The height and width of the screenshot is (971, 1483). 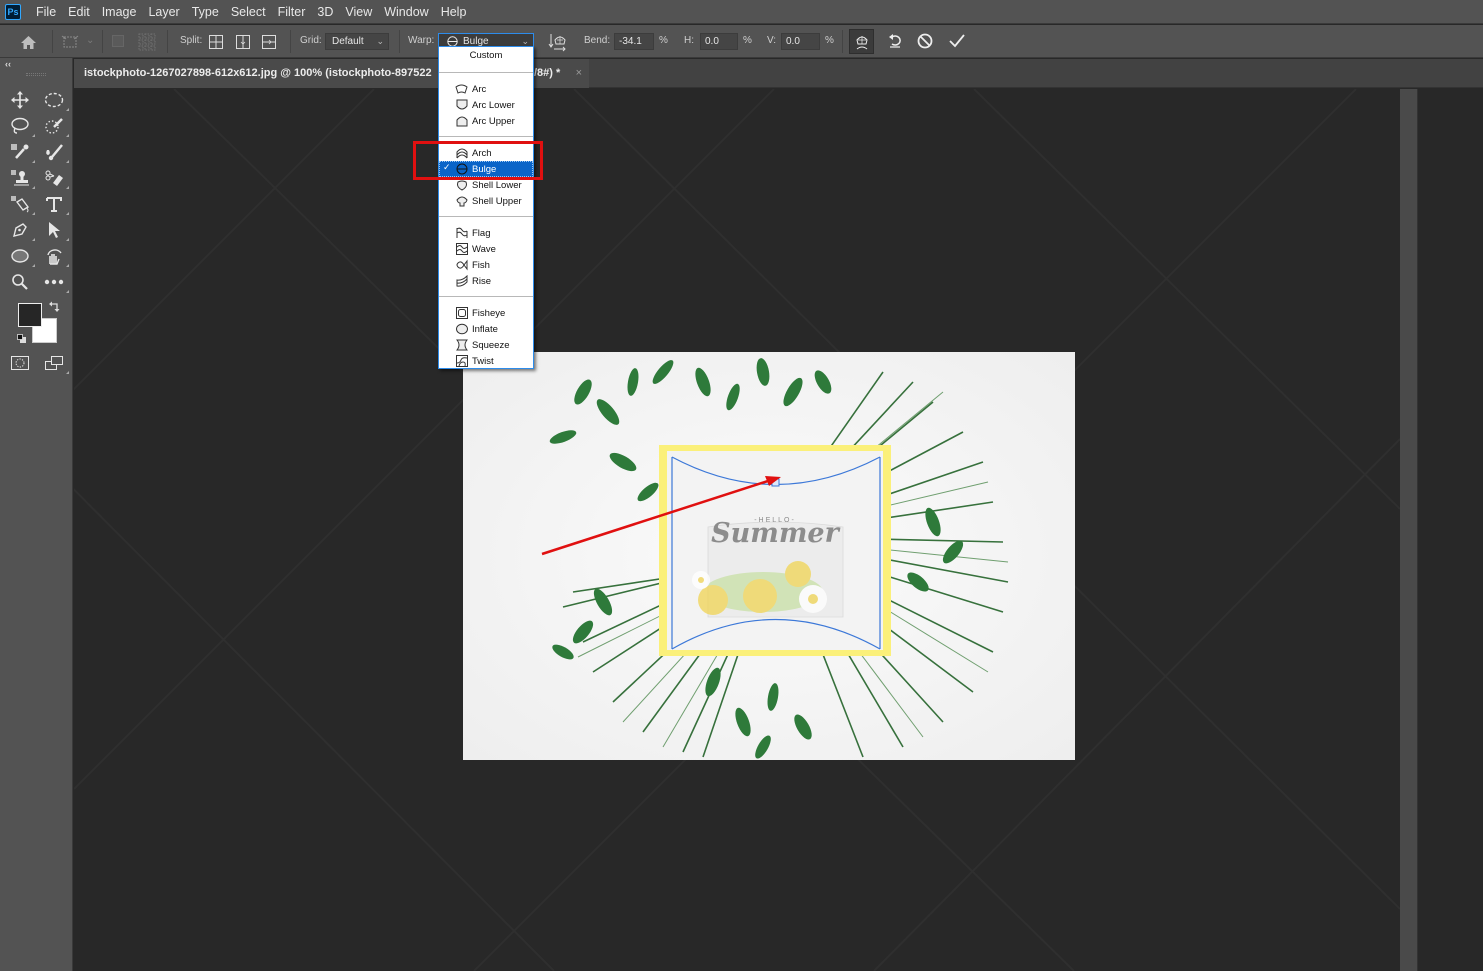 I want to click on menu-3d: 3D, so click(x=325, y=12).